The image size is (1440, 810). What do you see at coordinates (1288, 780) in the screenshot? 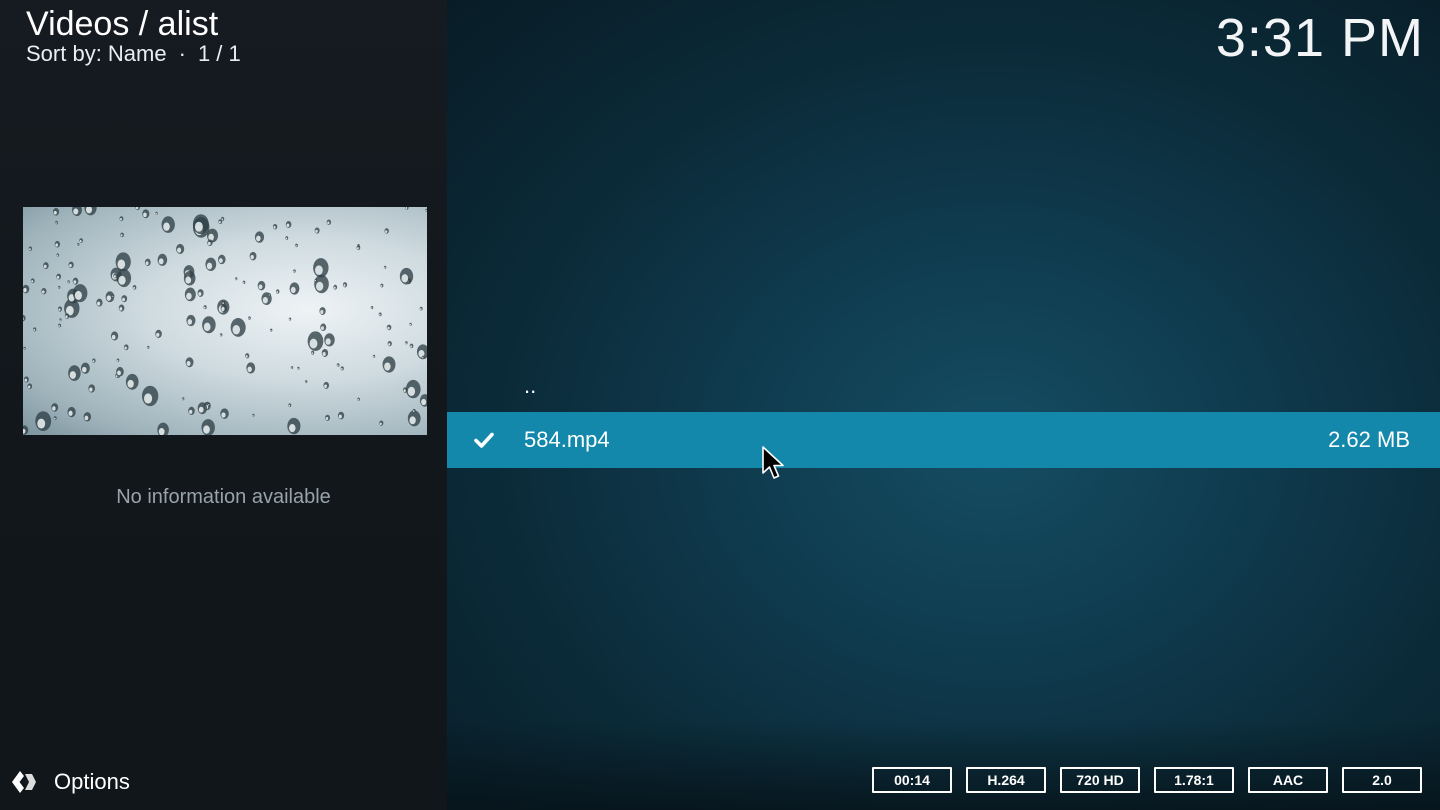
I see `flag-audio-codec: AAC` at bounding box center [1288, 780].